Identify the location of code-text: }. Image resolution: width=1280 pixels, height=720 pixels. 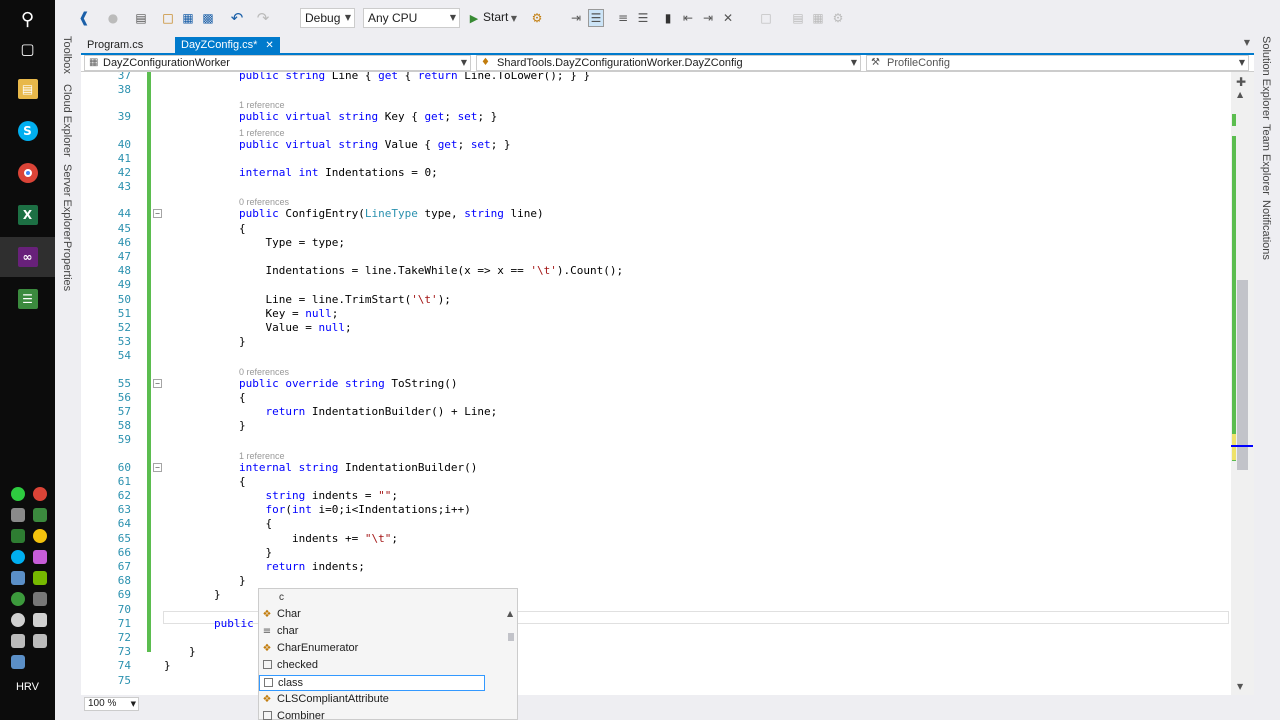
(242, 581).